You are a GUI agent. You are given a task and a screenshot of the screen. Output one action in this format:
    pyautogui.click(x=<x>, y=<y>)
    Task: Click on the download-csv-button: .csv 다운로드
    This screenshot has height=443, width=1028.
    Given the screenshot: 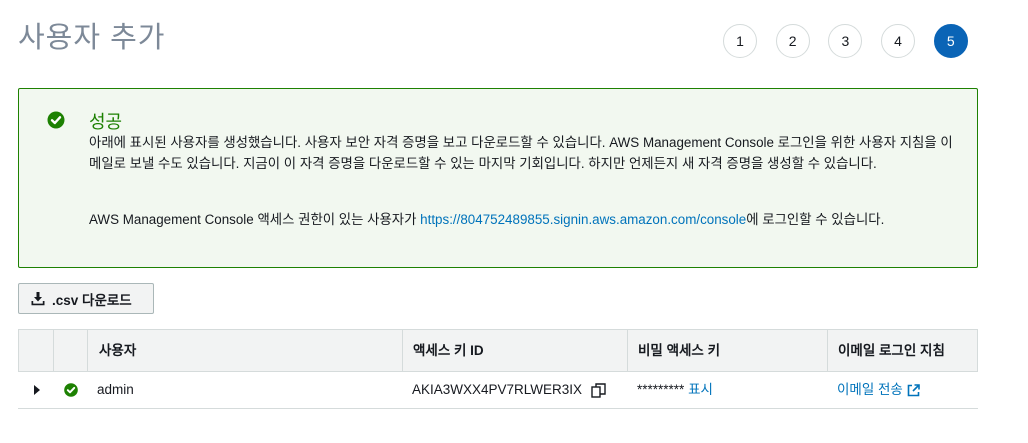 What is the action you would take?
    pyautogui.click(x=86, y=298)
    